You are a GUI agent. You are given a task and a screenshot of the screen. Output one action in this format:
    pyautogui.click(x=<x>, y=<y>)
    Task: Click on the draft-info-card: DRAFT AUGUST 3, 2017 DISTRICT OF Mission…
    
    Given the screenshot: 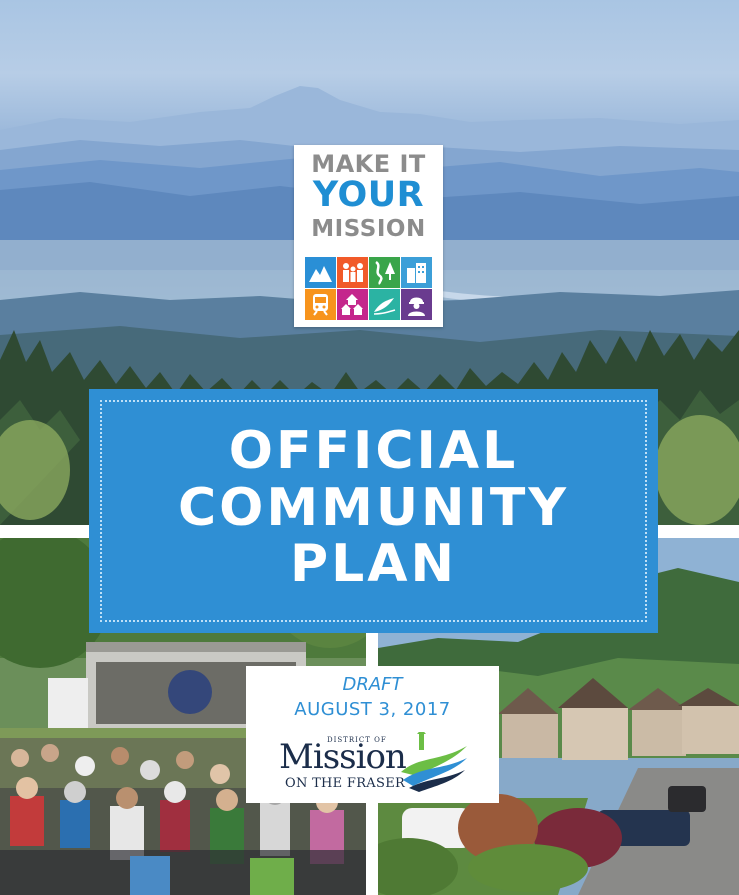 What is the action you would take?
    pyautogui.click(x=372, y=734)
    